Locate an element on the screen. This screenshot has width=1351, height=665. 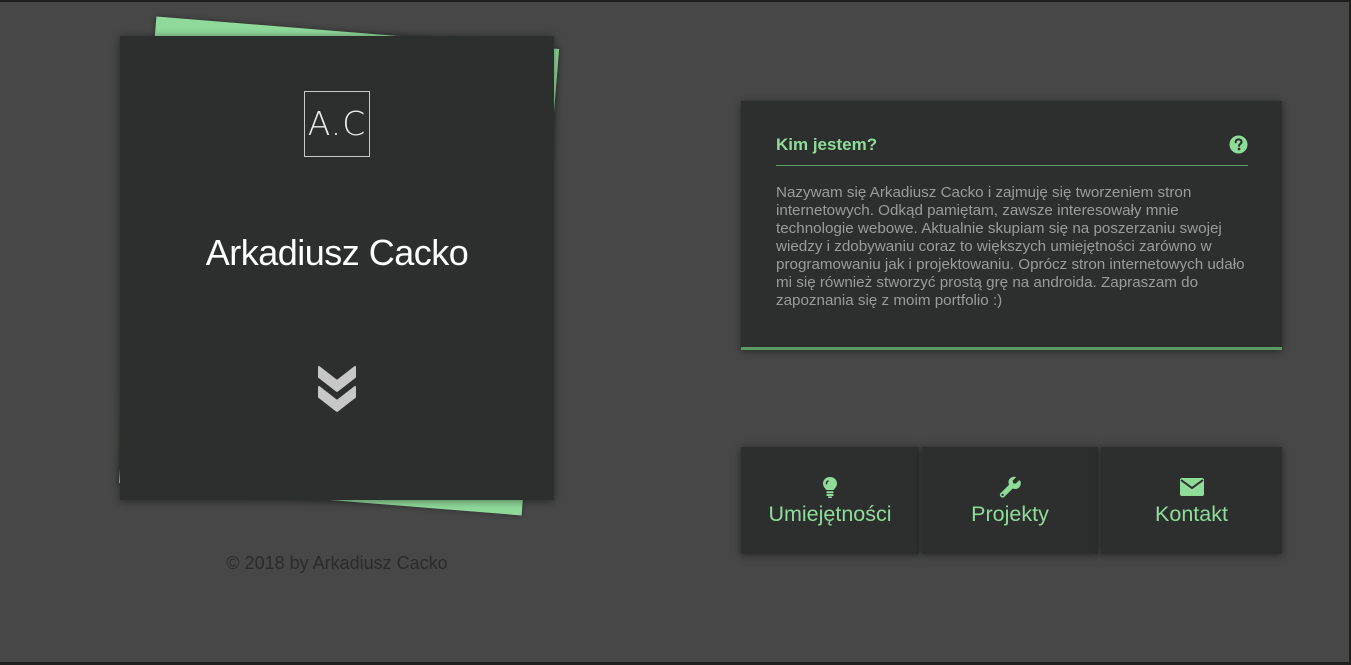
double-chevron-down-icon is located at coordinates (337, 388).